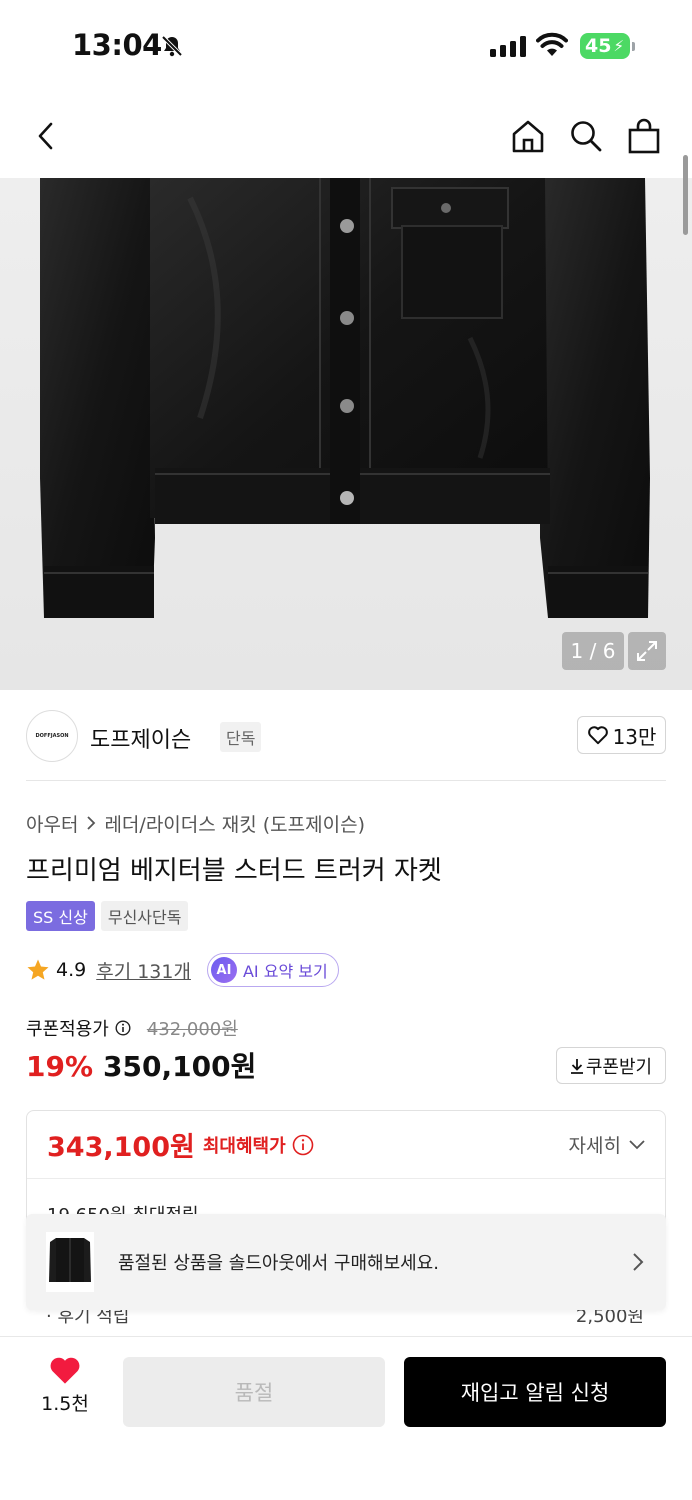  I want to click on brand-name: 도프제이슨, so click(140, 738).